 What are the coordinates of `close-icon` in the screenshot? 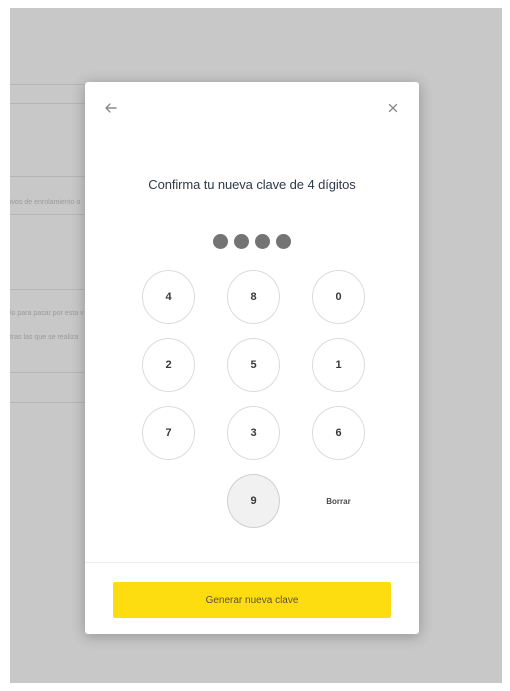 It's located at (393, 108).